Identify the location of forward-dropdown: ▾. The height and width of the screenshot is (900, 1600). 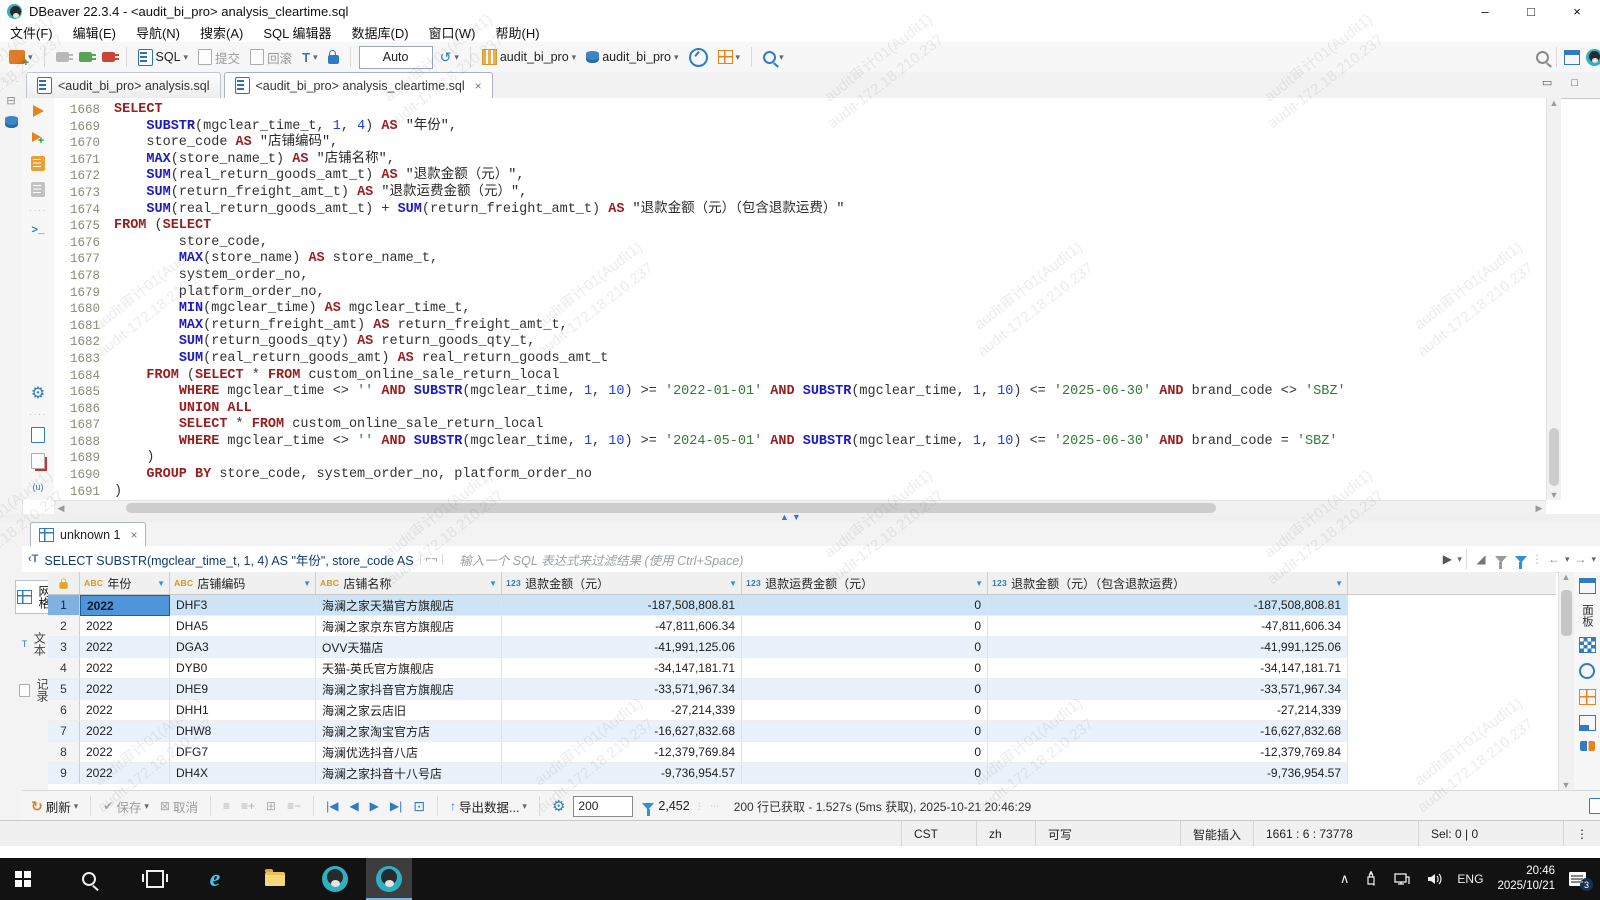
(1593, 559).